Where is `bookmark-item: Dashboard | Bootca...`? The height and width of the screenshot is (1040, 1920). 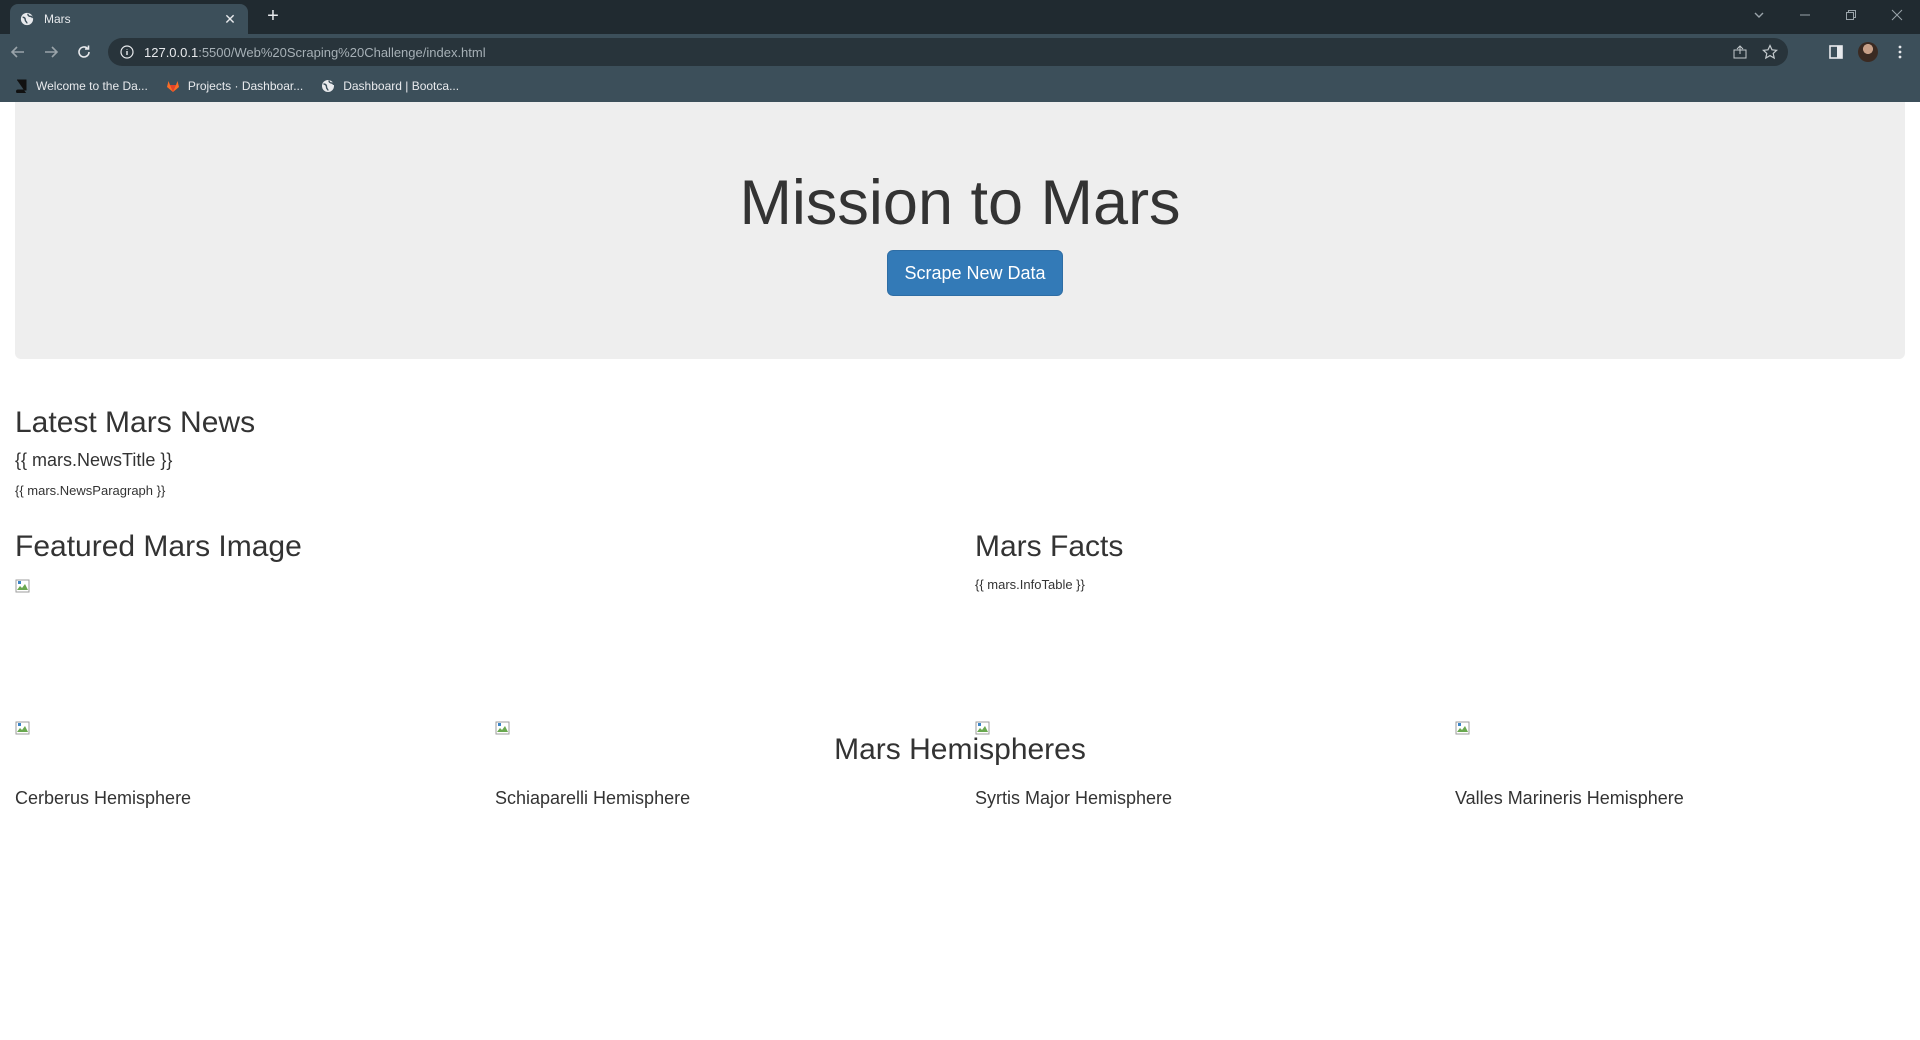 bookmark-item: Dashboard | Bootca... is located at coordinates (390, 86).